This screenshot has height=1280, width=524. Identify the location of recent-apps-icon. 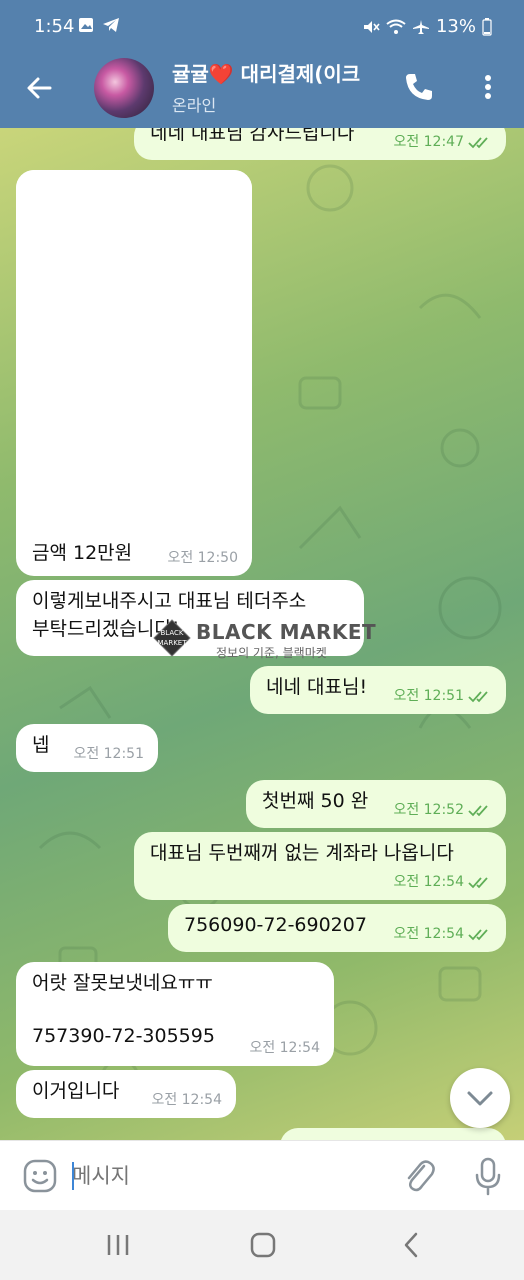
(118, 1245).